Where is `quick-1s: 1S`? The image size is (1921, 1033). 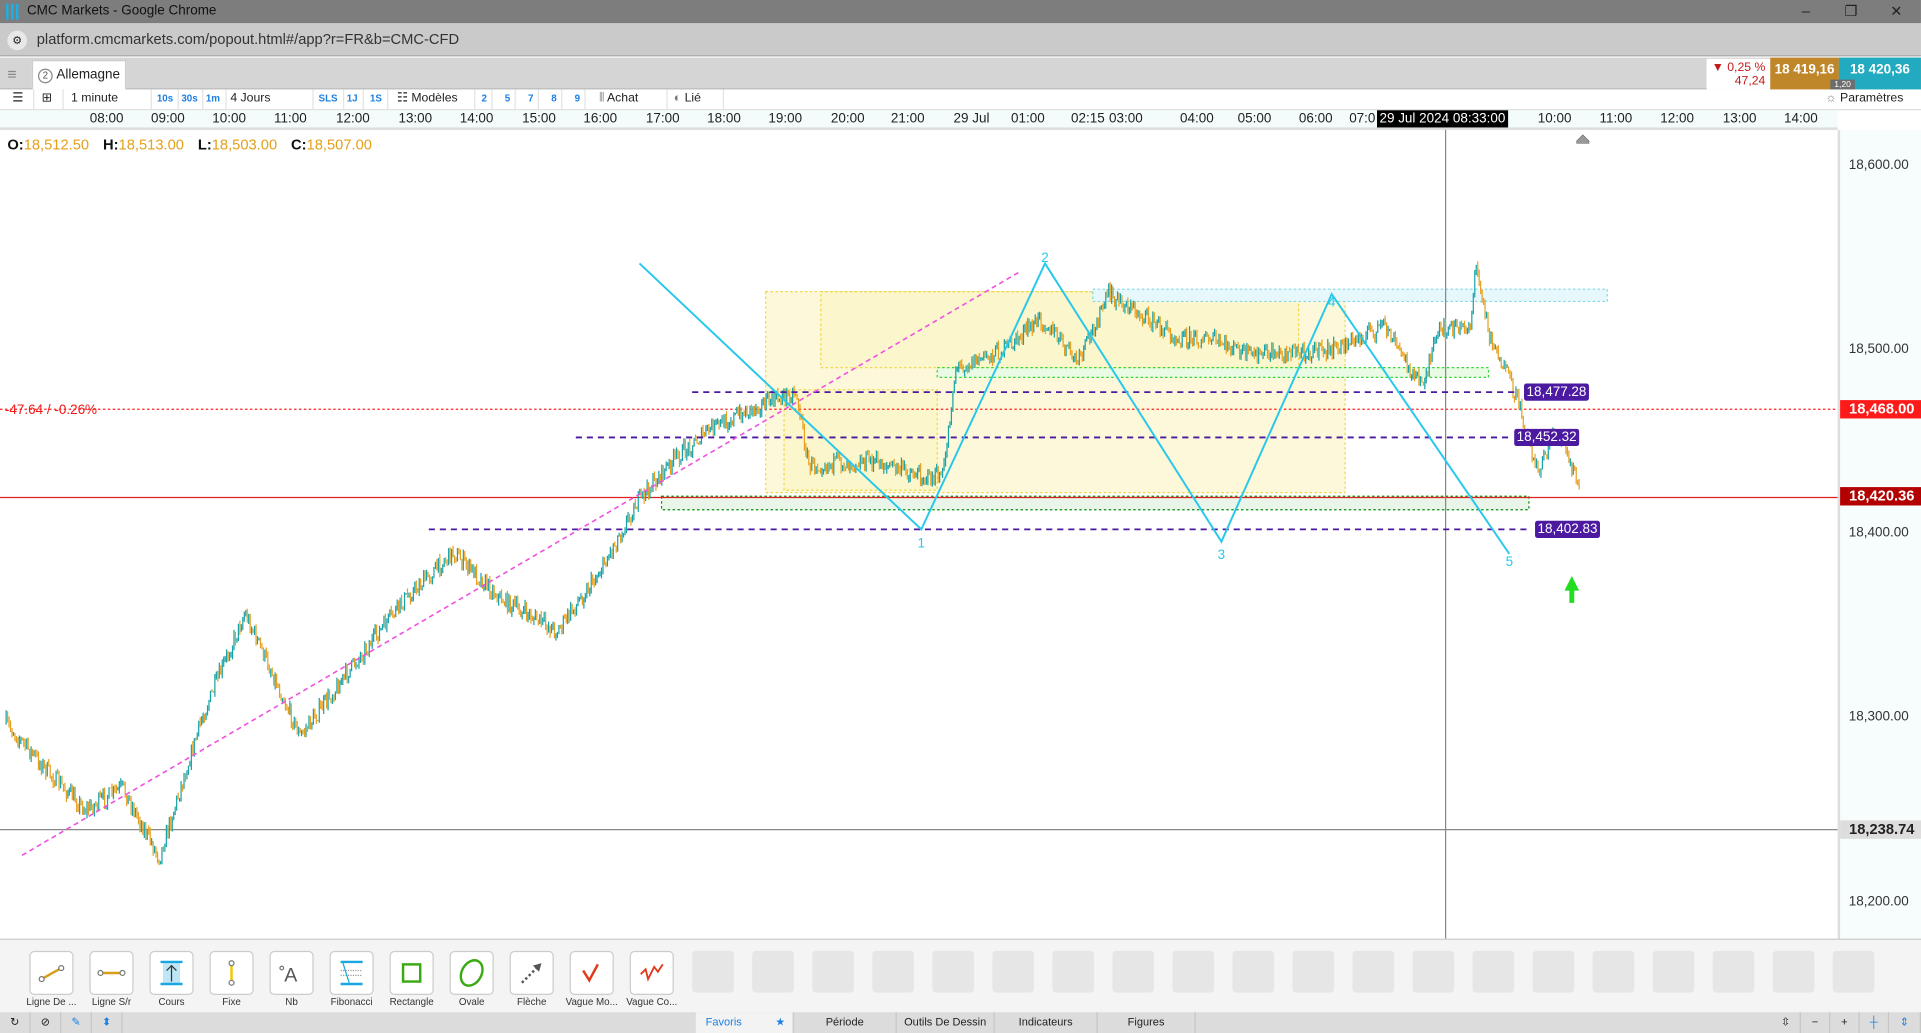
quick-1s: 1S is located at coordinates (377, 100).